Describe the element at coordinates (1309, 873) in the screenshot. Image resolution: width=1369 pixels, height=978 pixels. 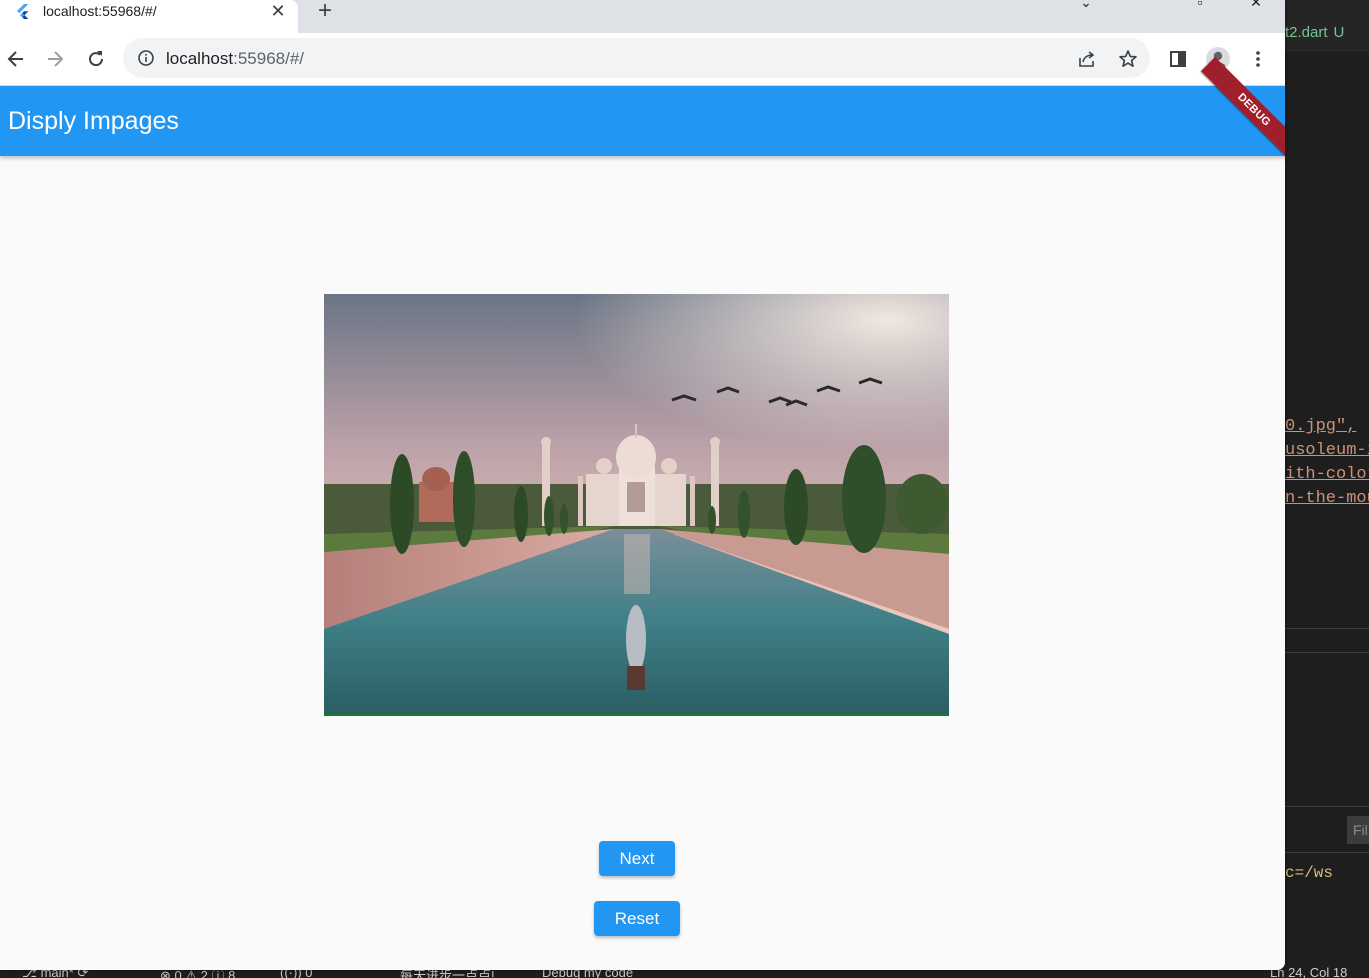
I see `terminal-text: c=/ws` at that location.